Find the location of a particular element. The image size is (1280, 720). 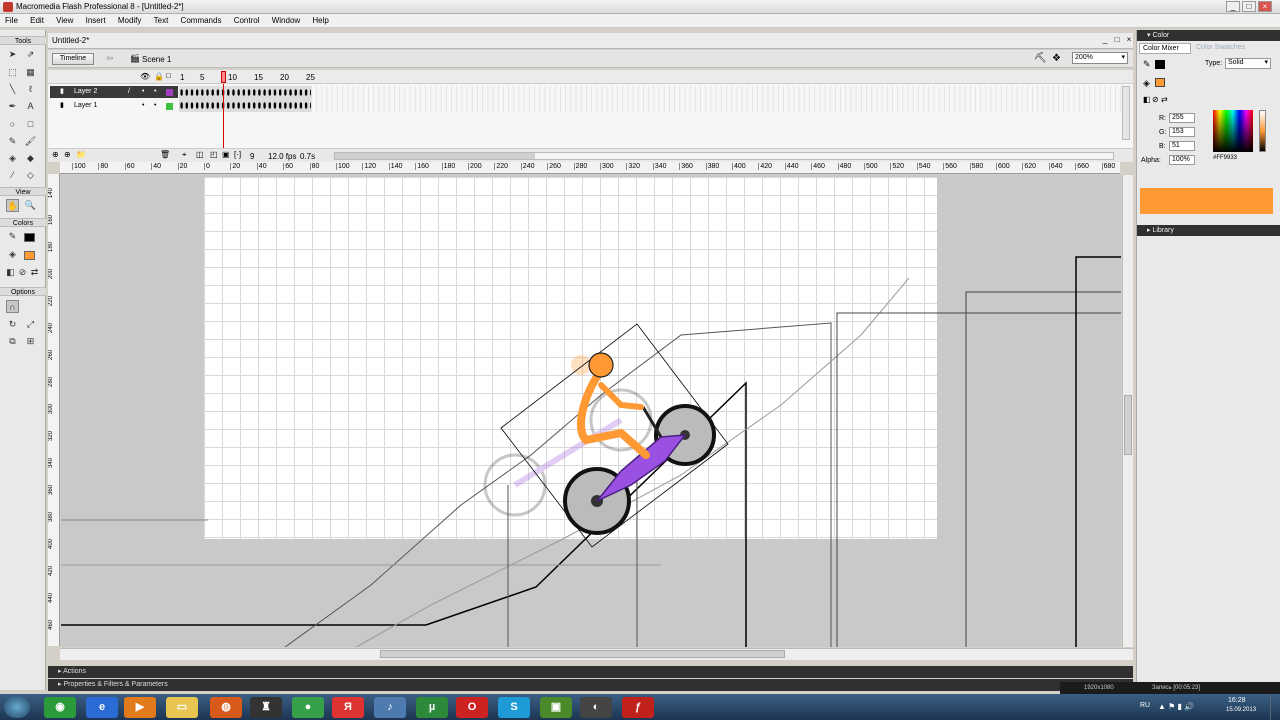

audio-icon: ♪ is located at coordinates (390, 707).